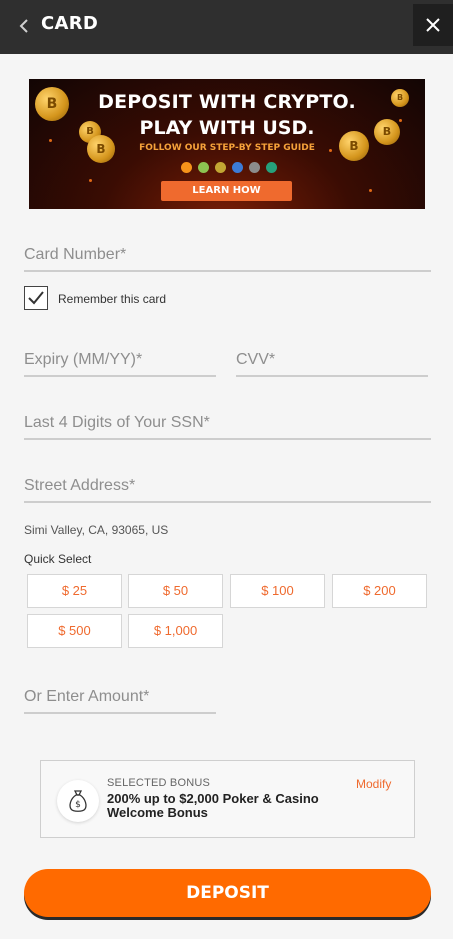 This screenshot has width=453, height=939. I want to click on street-address-input, so click(227, 486).